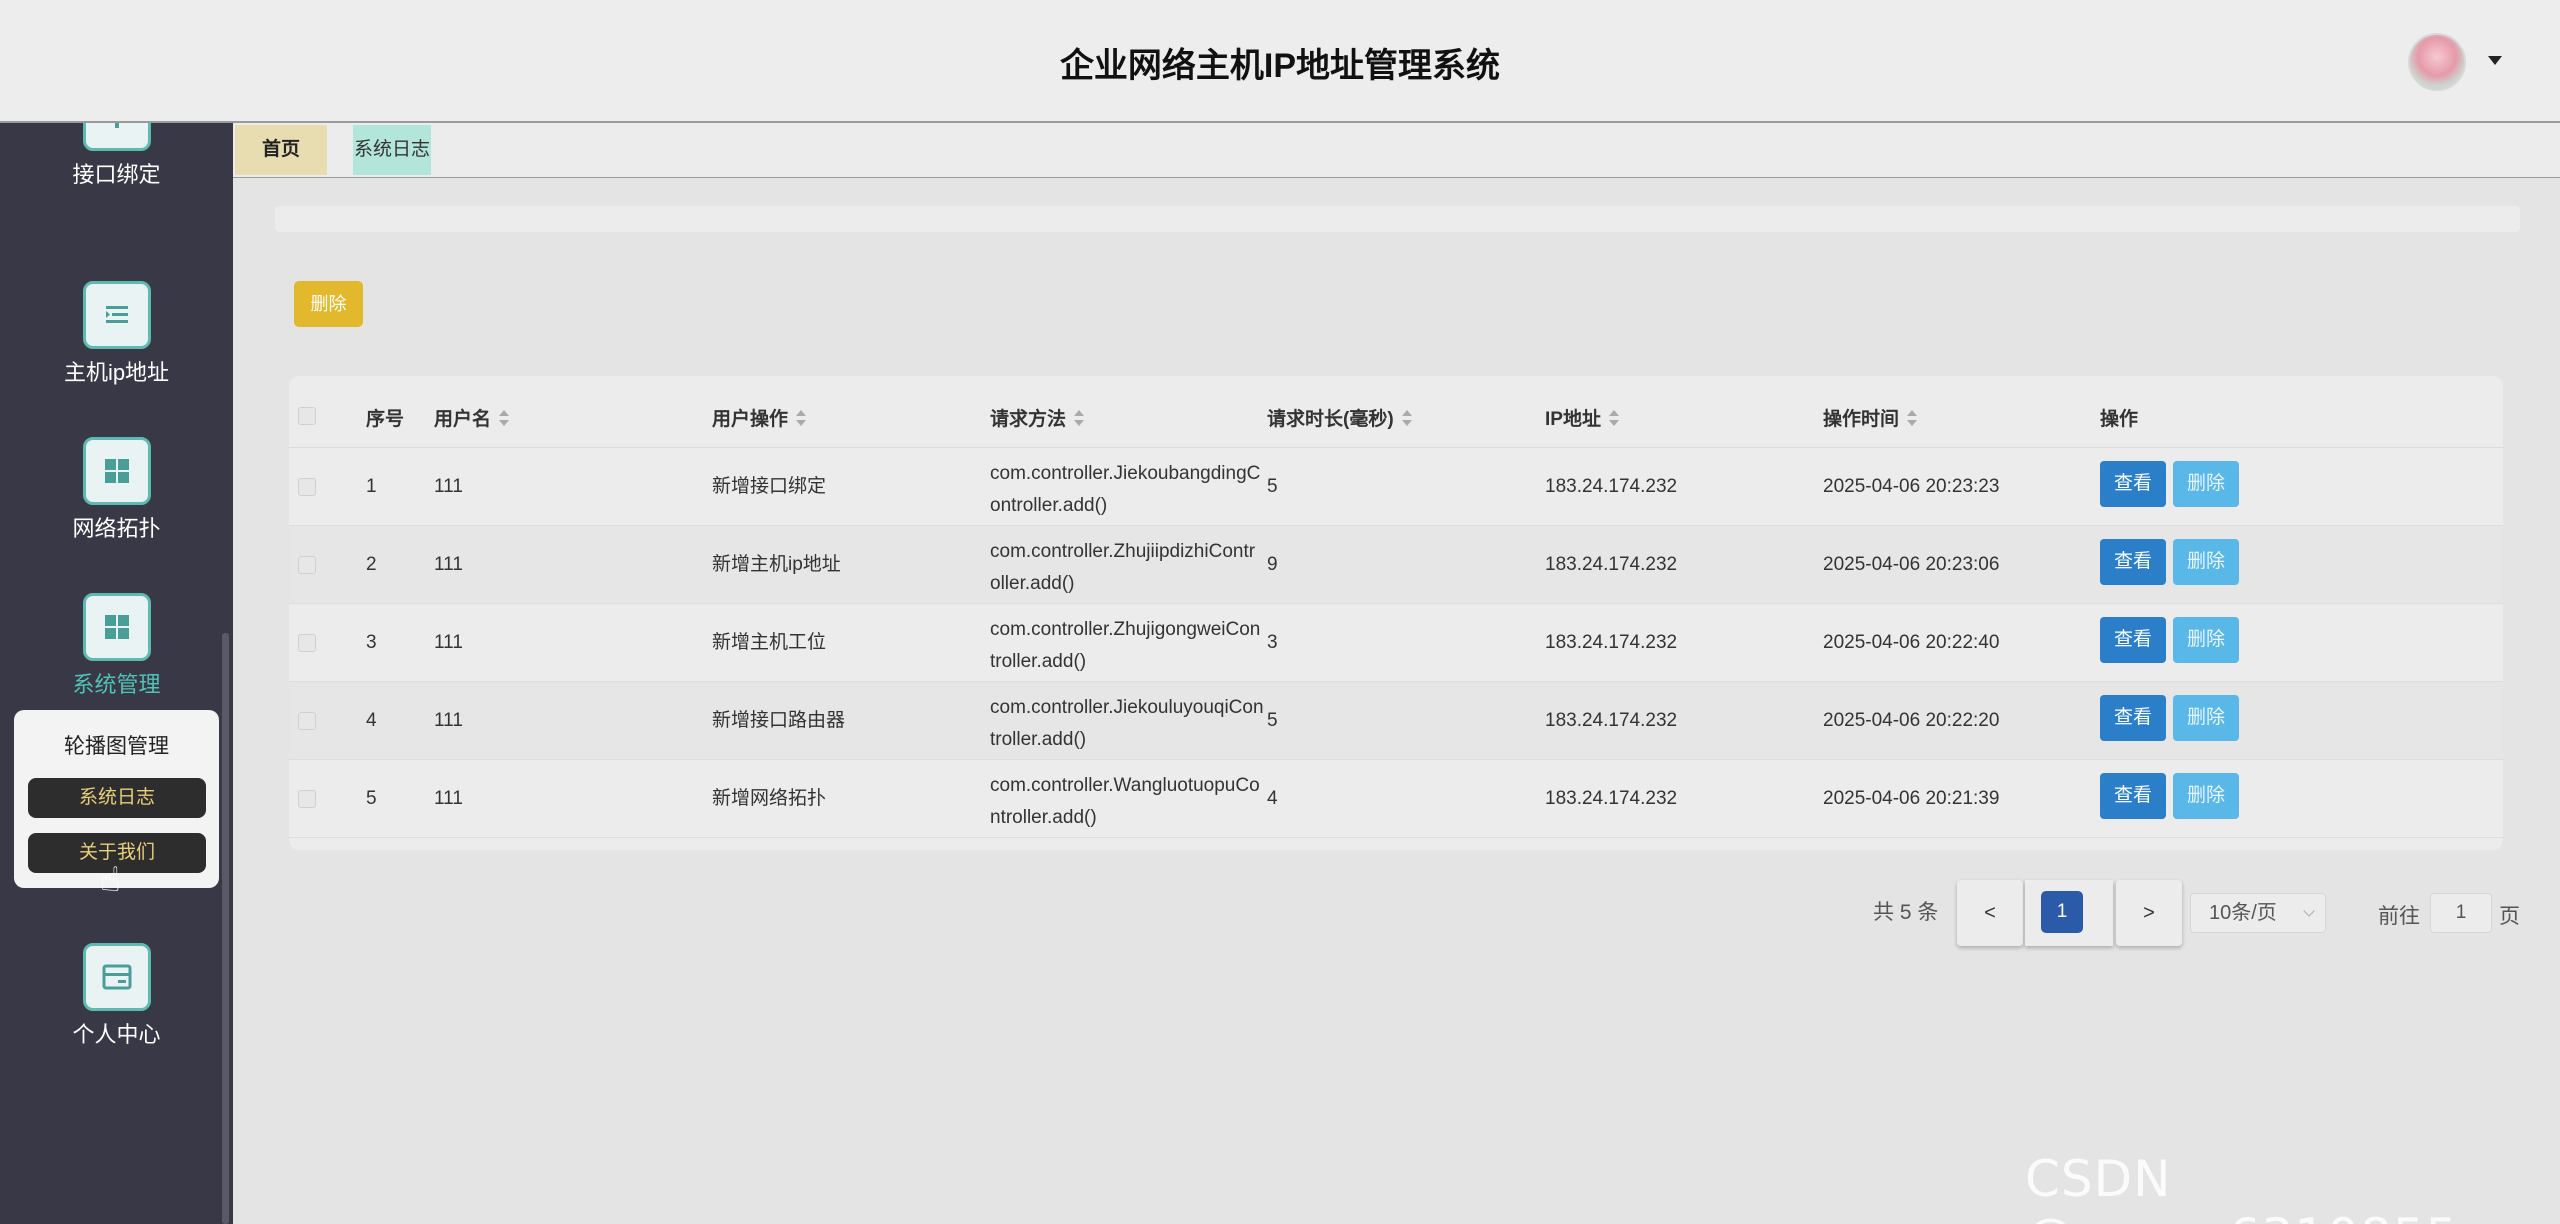  I want to click on column-header-duration: 请求时长(毫秒), so click(1339, 412).